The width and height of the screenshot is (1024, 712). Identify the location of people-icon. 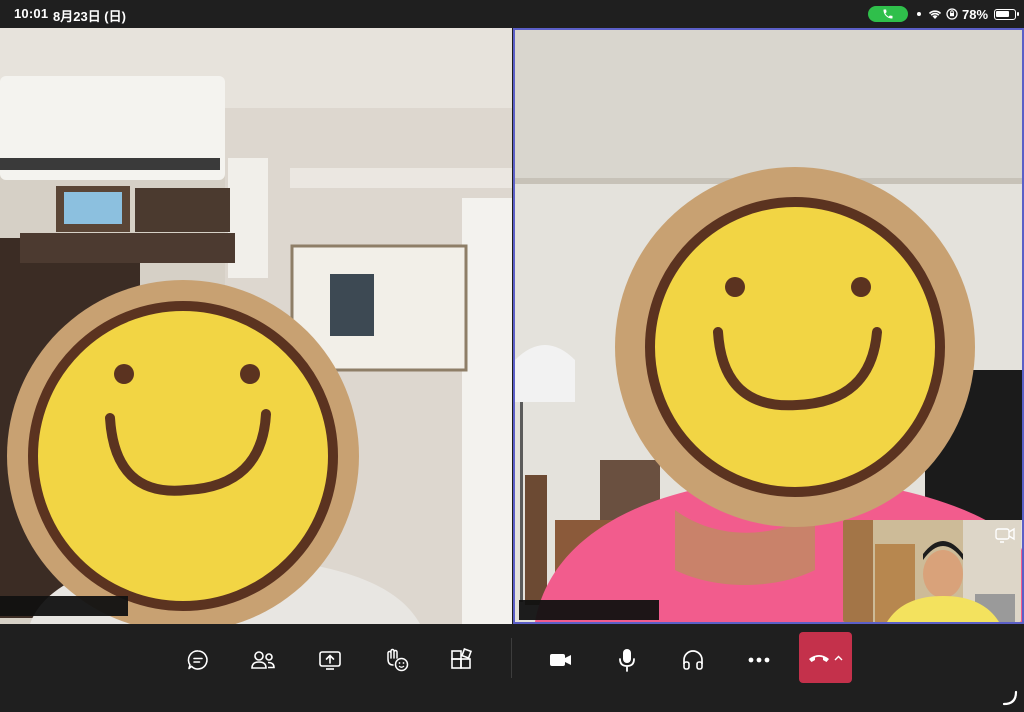
(263, 660).